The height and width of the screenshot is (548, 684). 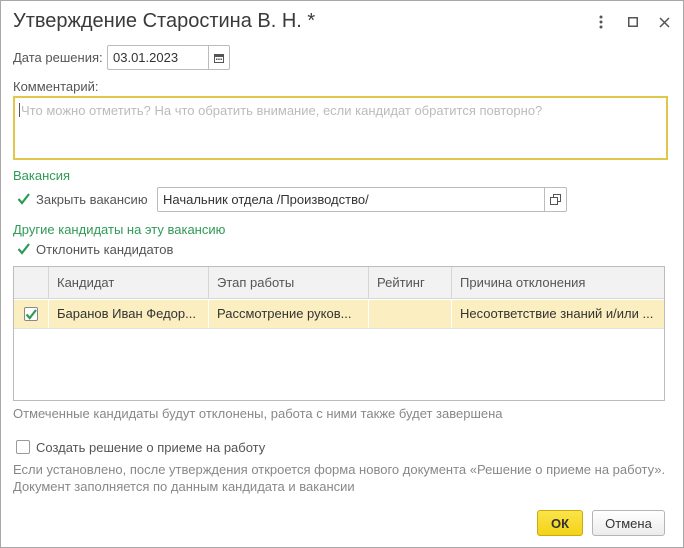 What do you see at coordinates (601, 22) in the screenshot?
I see `more-icon` at bounding box center [601, 22].